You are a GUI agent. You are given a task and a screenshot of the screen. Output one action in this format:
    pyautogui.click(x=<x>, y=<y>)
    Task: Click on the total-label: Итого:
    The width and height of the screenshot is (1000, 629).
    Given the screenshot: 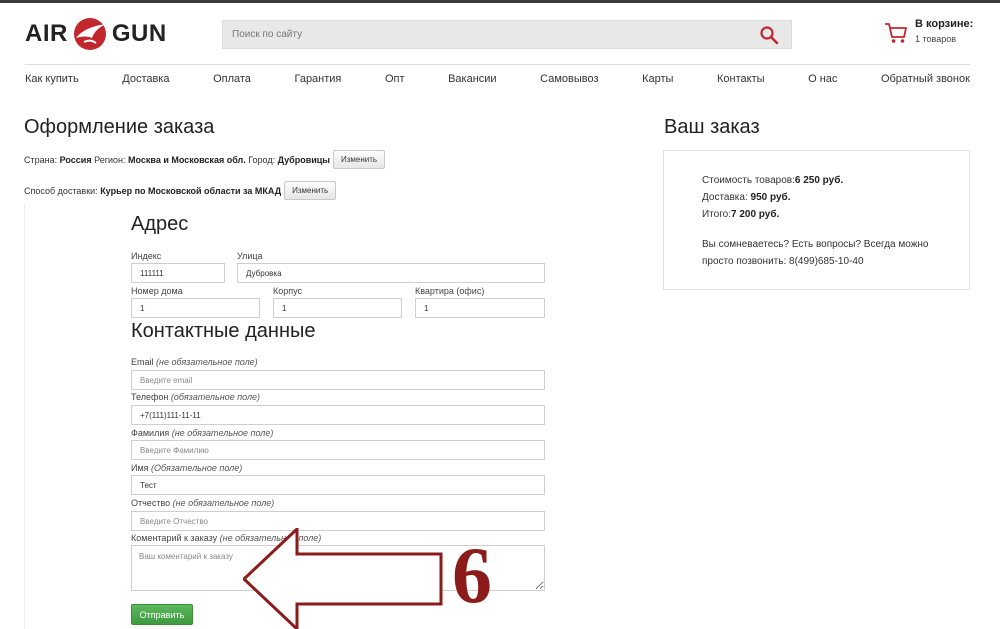 What is the action you would take?
    pyautogui.click(x=716, y=214)
    